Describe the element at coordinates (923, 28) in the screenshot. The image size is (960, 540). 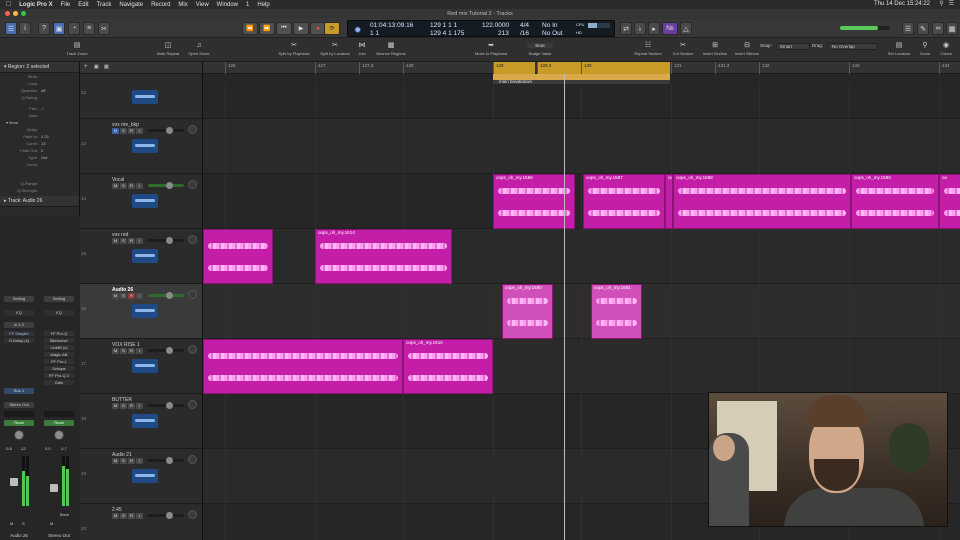
I see `notepad-button: ✎` at that location.